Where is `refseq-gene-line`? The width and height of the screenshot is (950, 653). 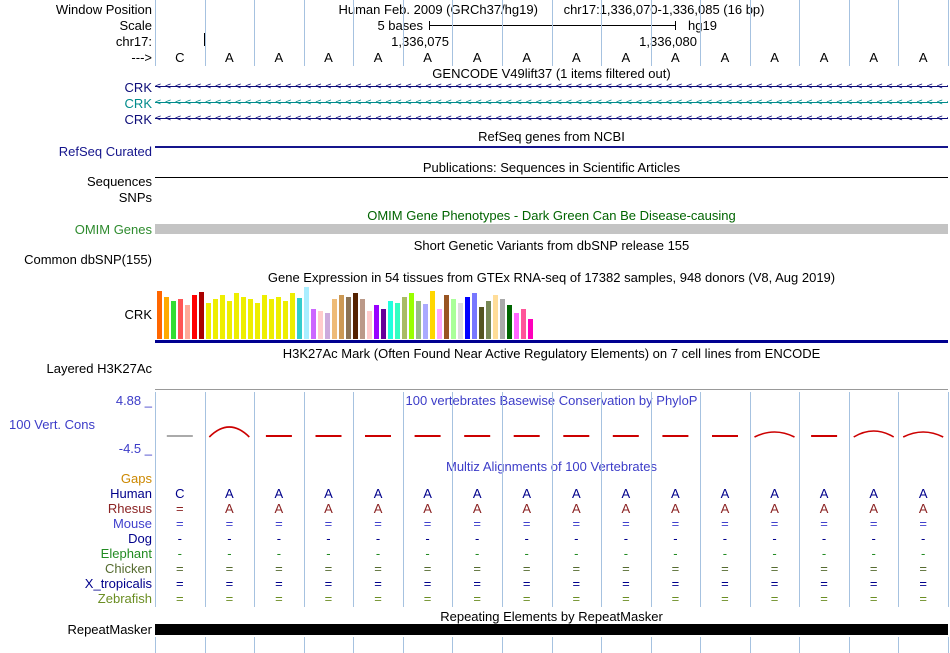 refseq-gene-line is located at coordinates (551, 147).